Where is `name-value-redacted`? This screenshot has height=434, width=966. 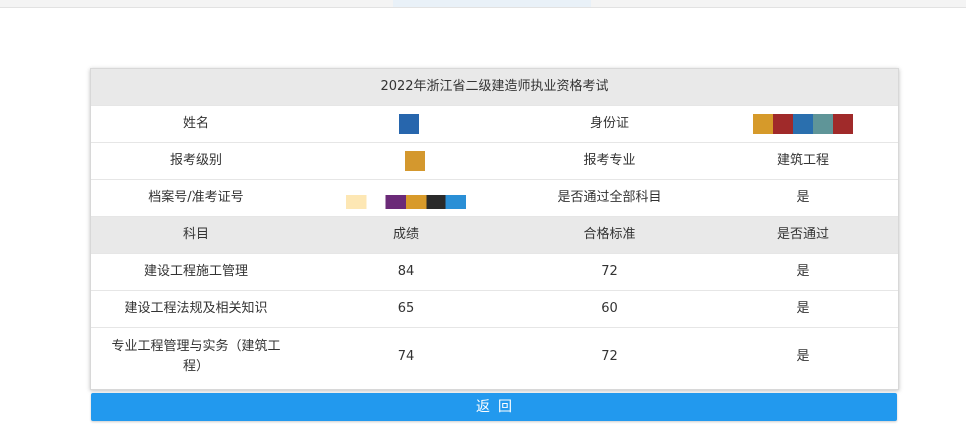 name-value-redacted is located at coordinates (406, 124).